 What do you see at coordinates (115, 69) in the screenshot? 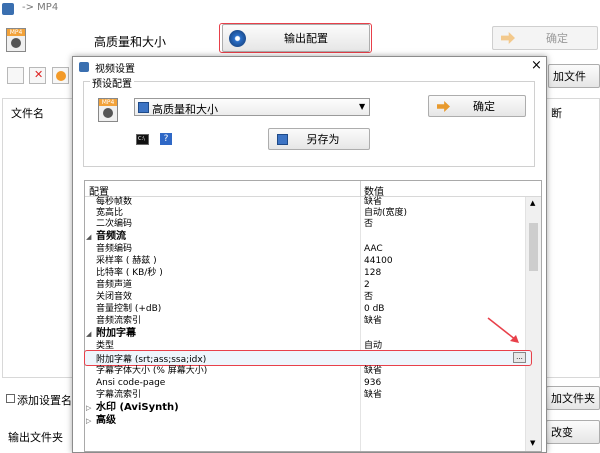
I see `dialog-title: 视频设置` at bounding box center [115, 69].